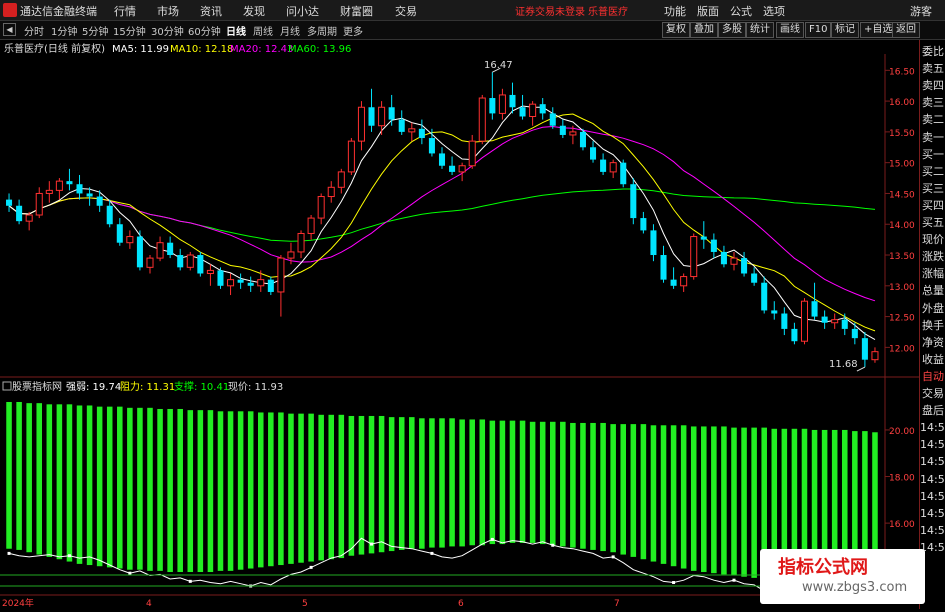 The image size is (945, 612). Describe the element at coordinates (932, 394) in the screenshot. I see `sidebar-item: 交易` at that location.